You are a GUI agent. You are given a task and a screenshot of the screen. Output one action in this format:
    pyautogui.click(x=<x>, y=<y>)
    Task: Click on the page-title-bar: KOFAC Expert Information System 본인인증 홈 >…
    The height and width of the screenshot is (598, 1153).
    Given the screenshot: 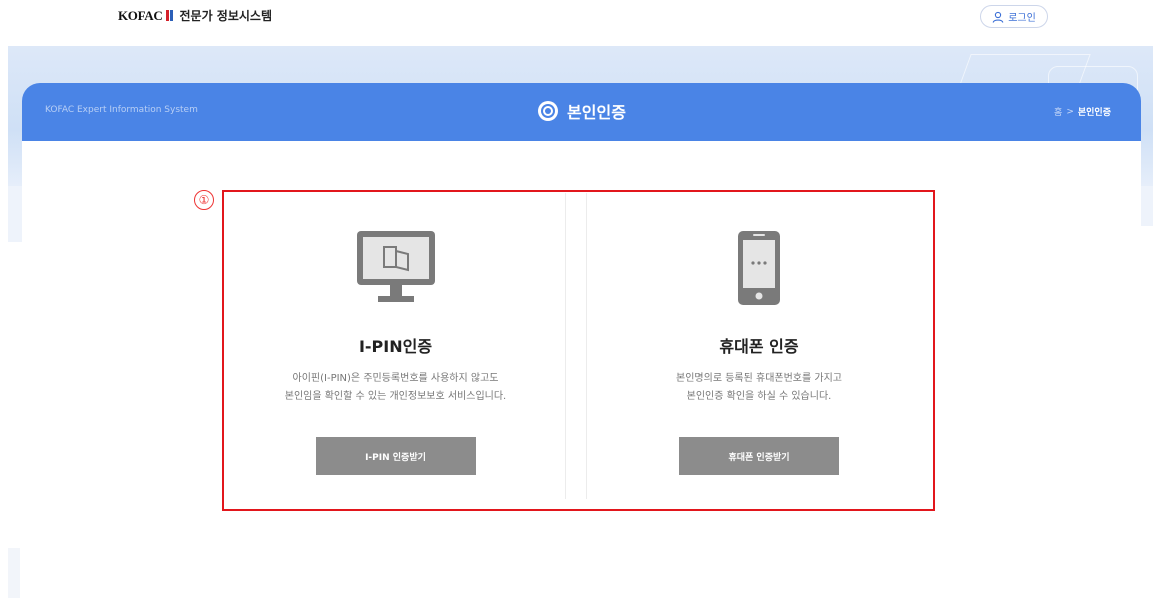 What is the action you would take?
    pyautogui.click(x=581, y=112)
    